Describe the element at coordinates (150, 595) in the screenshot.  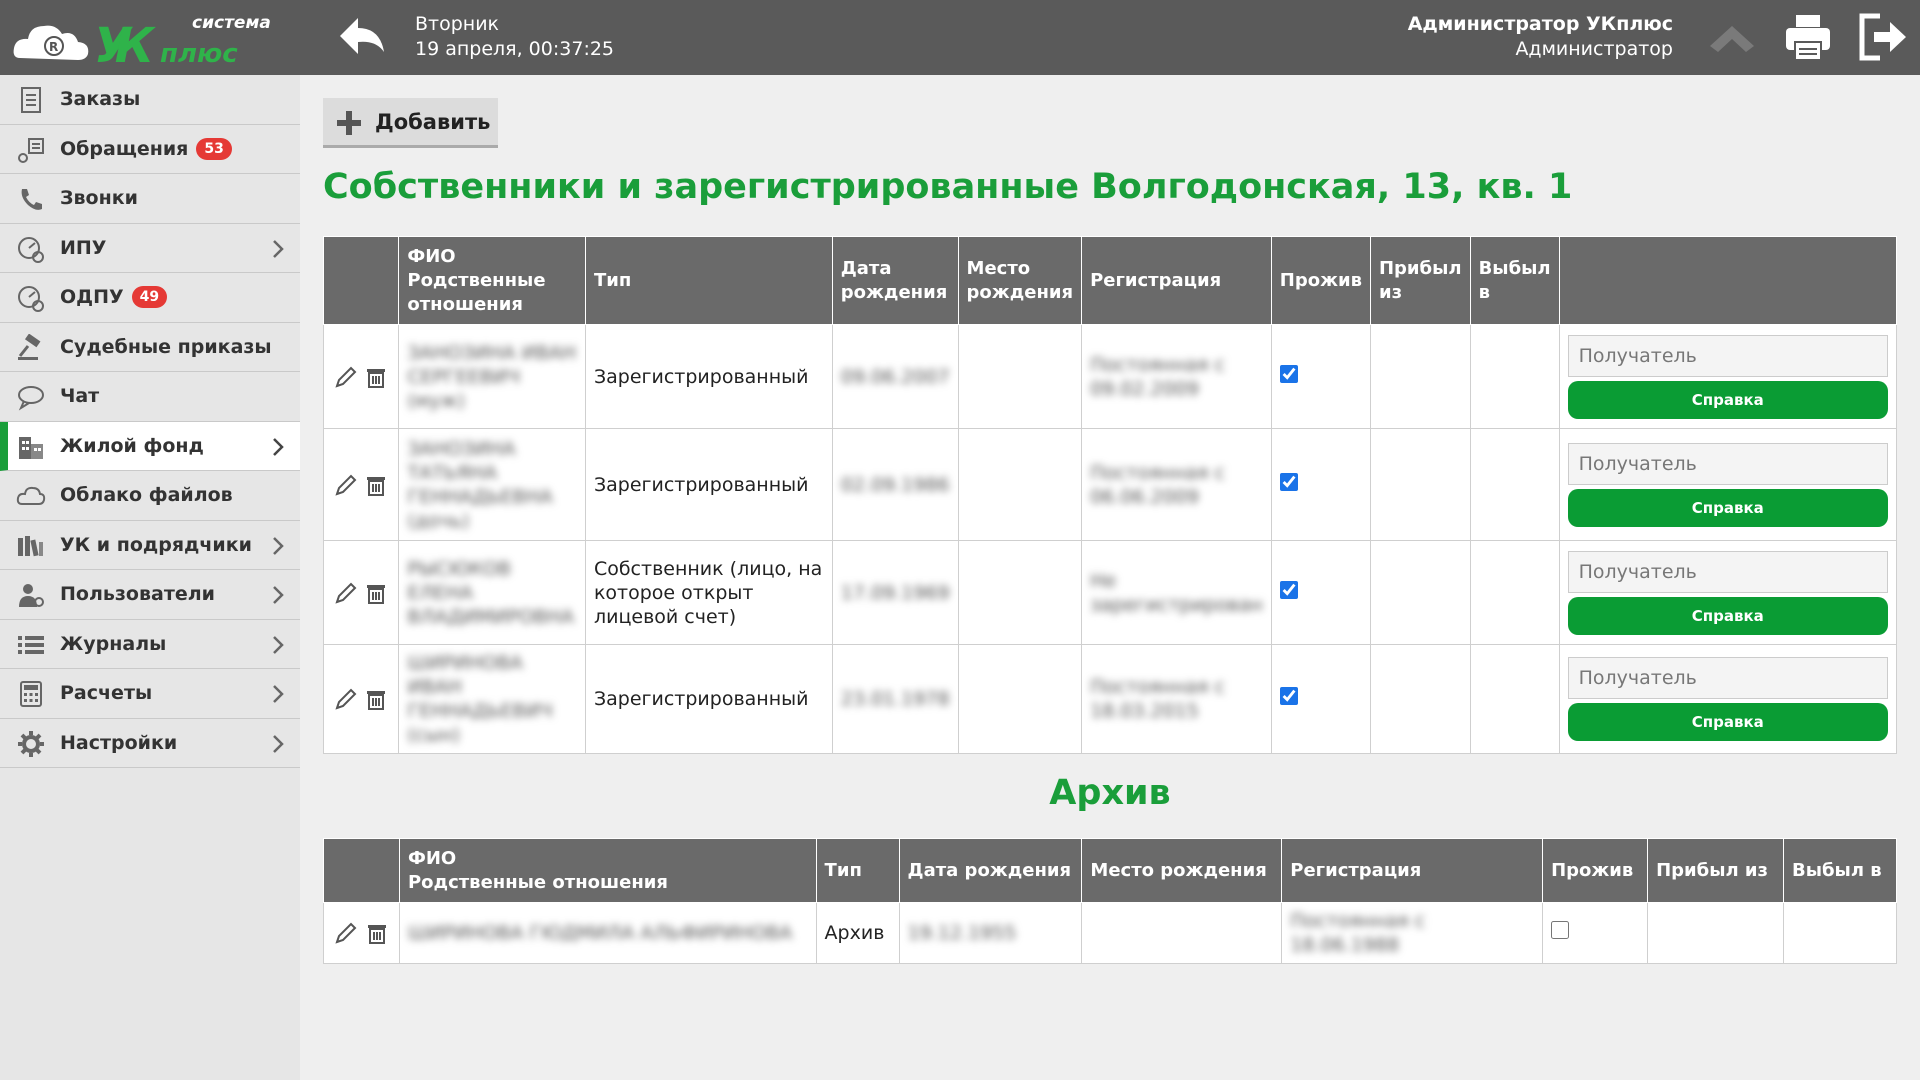
I see `sidebar-item-users: Пользователи` at that location.